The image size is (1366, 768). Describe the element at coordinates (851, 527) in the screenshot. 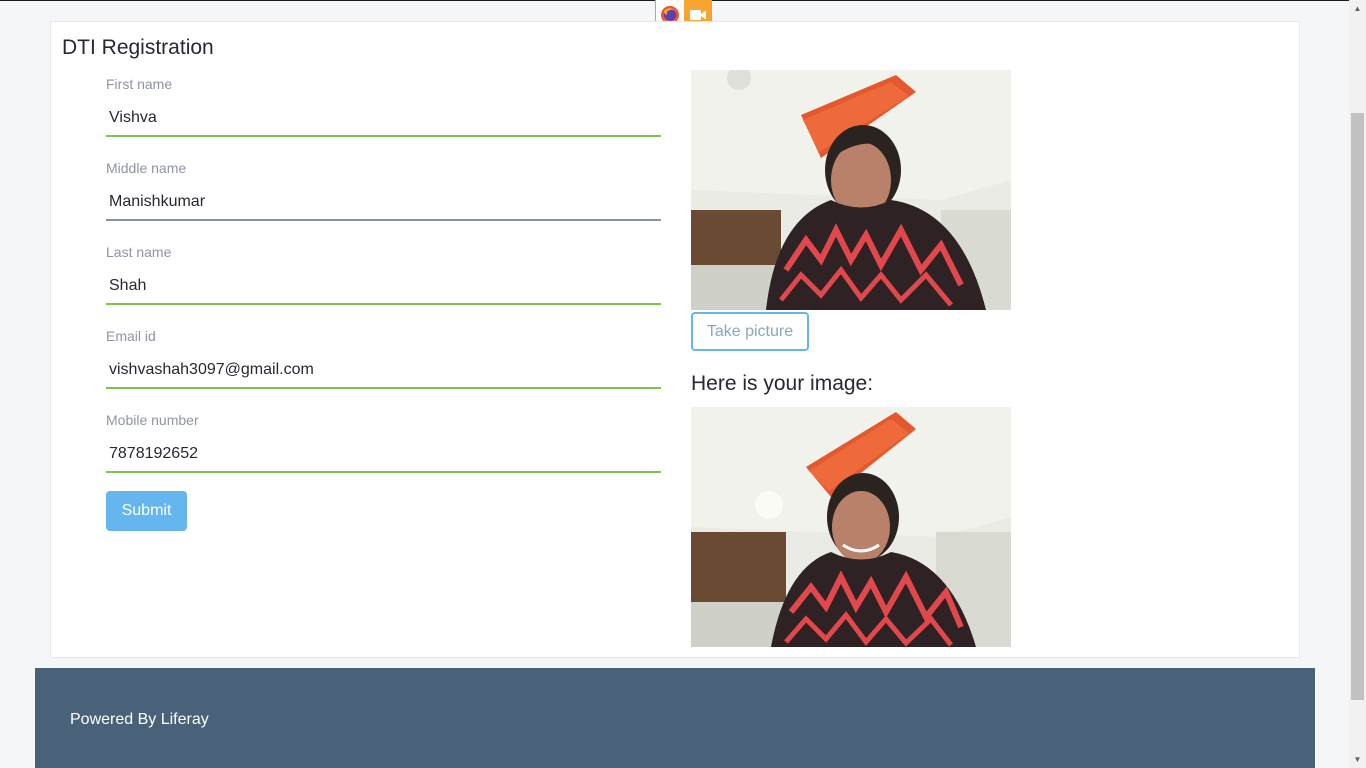

I see `captured-photo` at that location.